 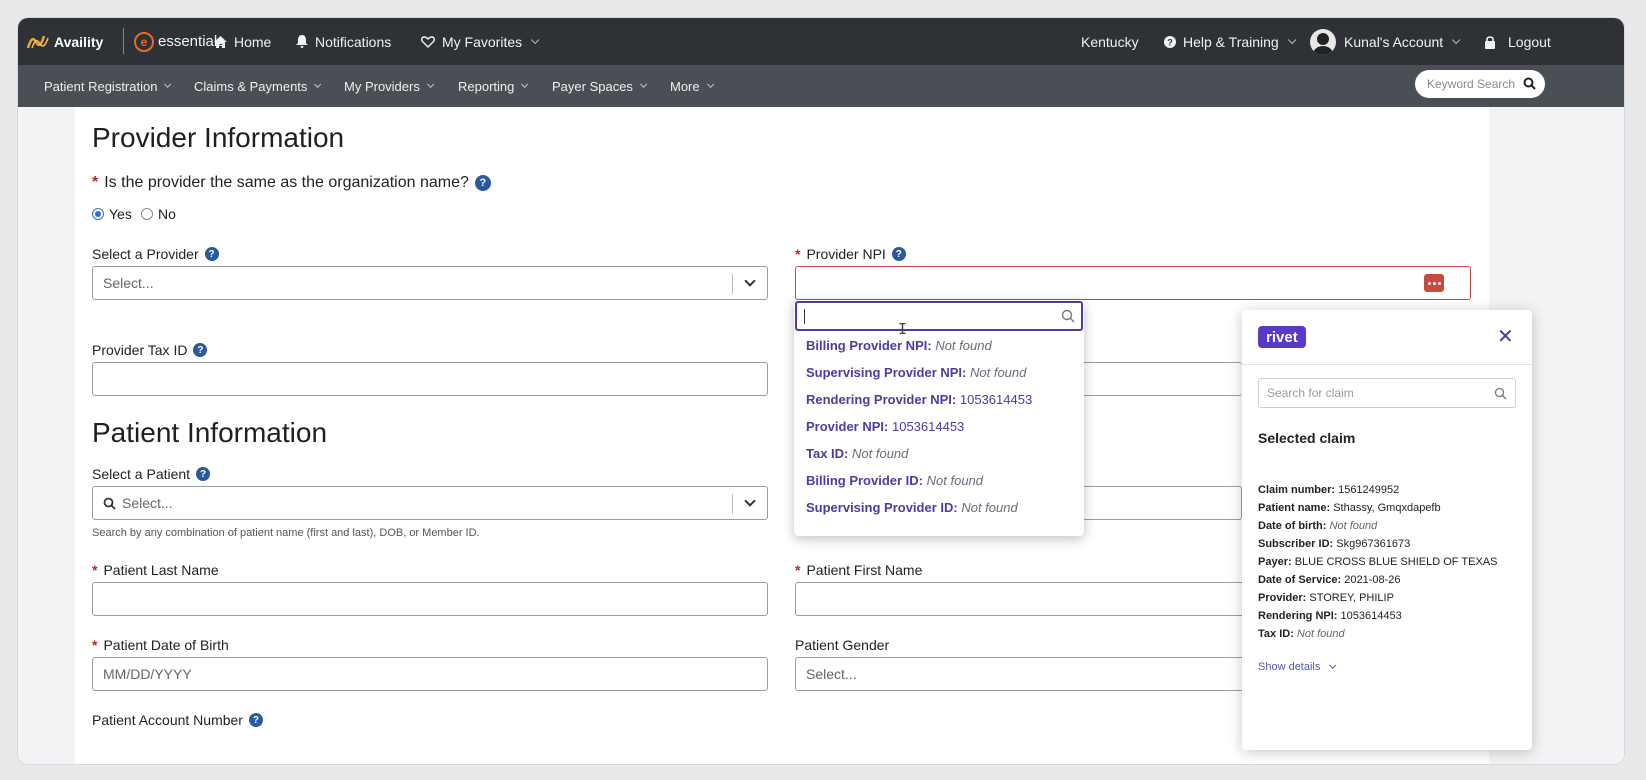 What do you see at coordinates (1310, 393) in the screenshot?
I see `claim-search-placeholder: Search for claim` at bounding box center [1310, 393].